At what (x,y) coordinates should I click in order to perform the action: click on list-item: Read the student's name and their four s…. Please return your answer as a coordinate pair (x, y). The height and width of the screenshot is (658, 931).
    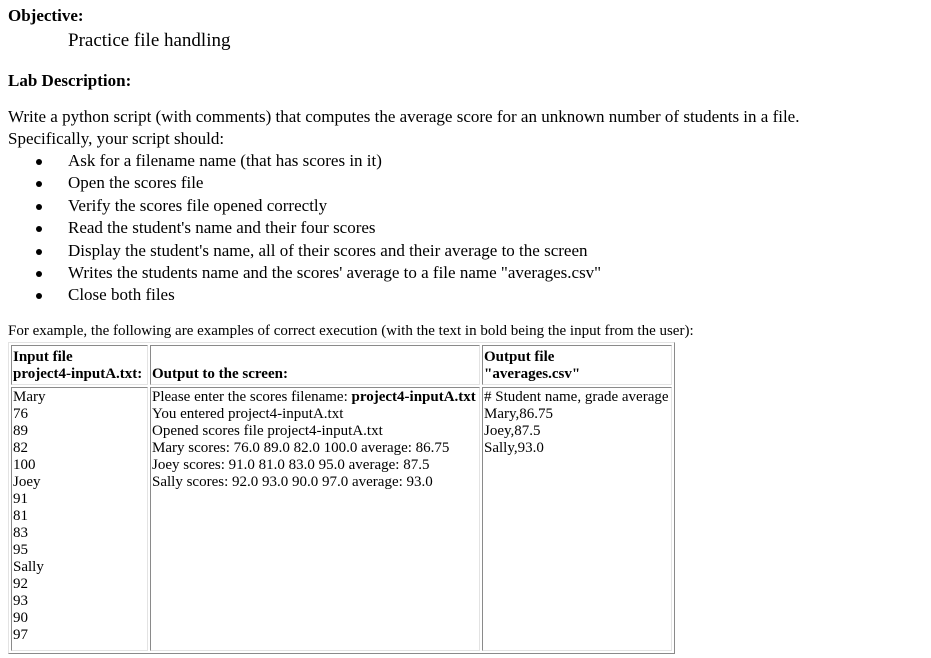
    Looking at the image, I should click on (300, 228).